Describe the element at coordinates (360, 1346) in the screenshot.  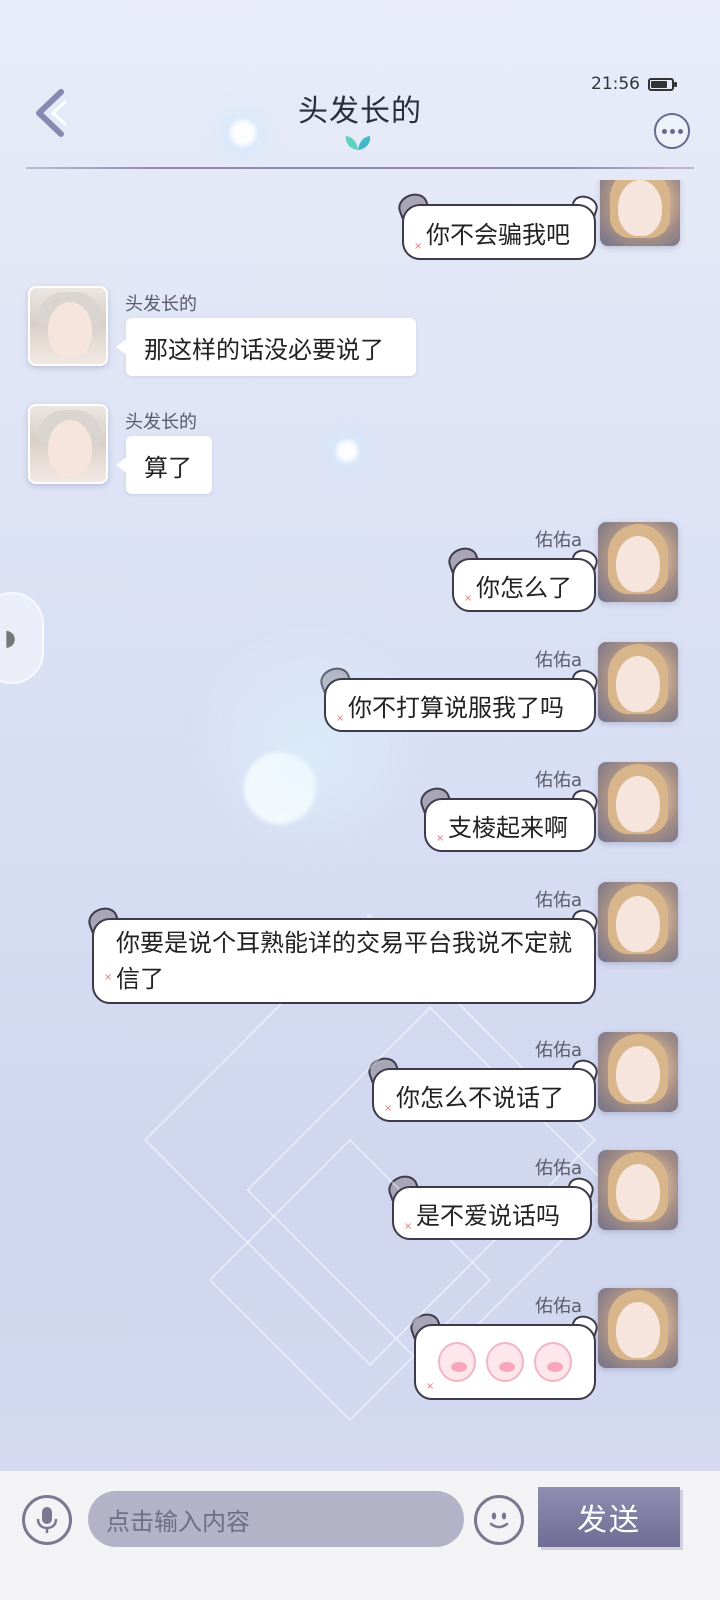
I see `message-row: 佑佑a ×` at that location.